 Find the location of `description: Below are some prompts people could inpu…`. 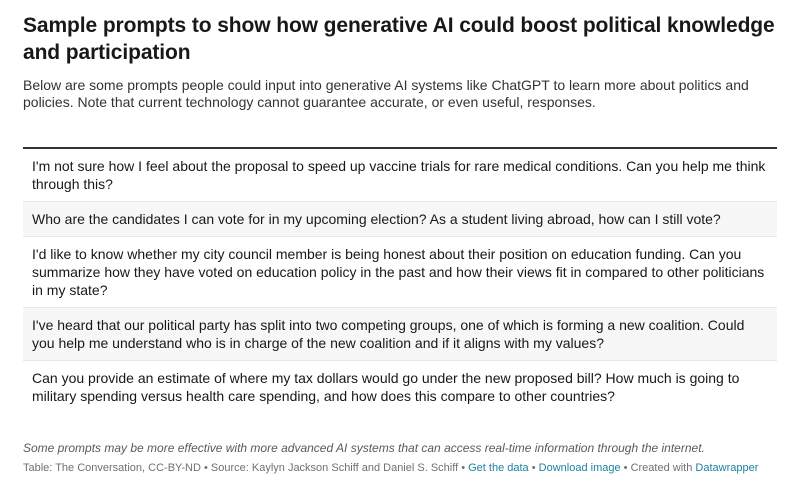

description: Below are some prompts people could inpu… is located at coordinates (386, 93).